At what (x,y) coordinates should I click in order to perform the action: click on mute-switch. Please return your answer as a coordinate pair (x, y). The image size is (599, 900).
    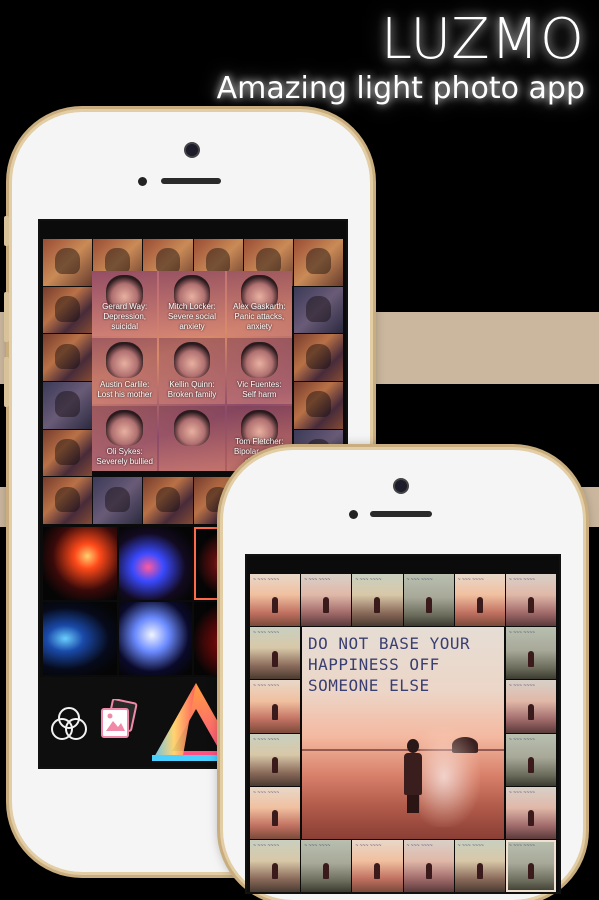
    Looking at the image, I should click on (6, 231).